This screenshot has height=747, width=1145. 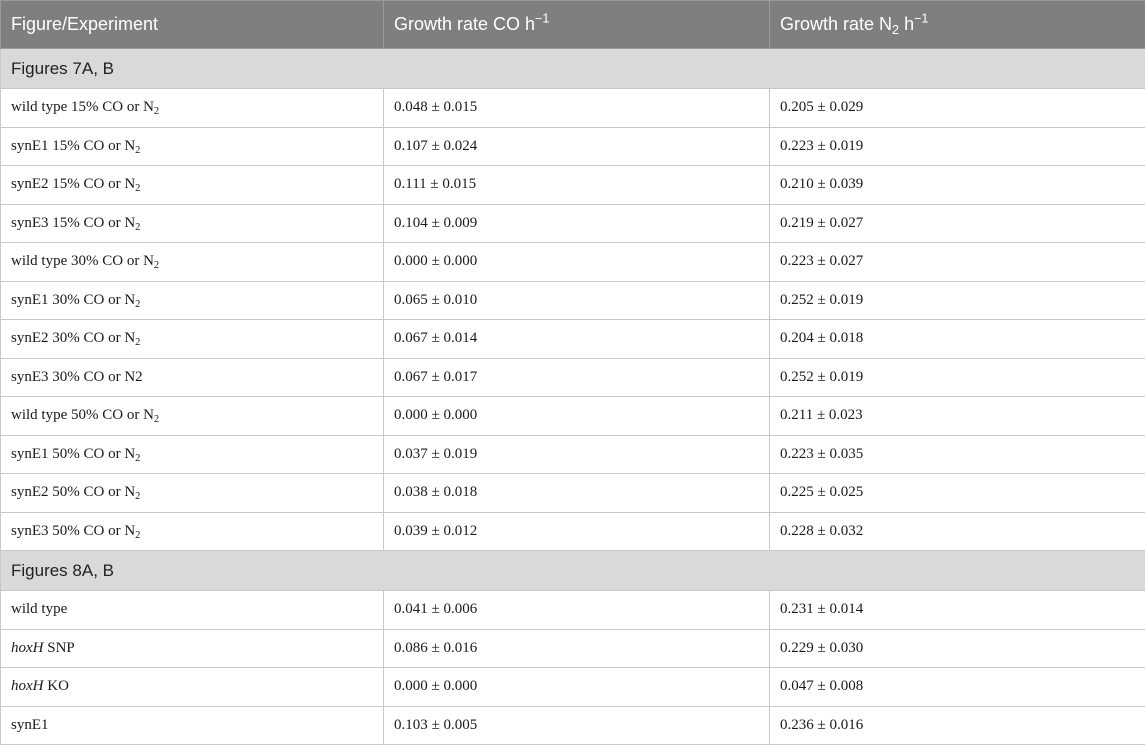 I want to click on co-rate-cell: 0.107 ± 0.024, so click(x=576, y=146).